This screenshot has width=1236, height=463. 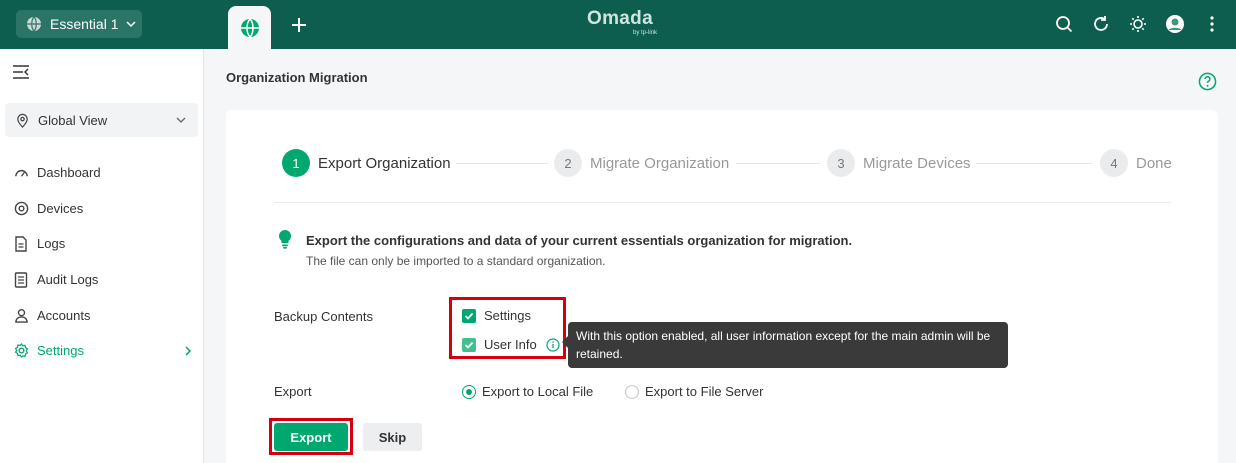 What do you see at coordinates (507, 315) in the screenshot?
I see `checkbox-label: Settings` at bounding box center [507, 315].